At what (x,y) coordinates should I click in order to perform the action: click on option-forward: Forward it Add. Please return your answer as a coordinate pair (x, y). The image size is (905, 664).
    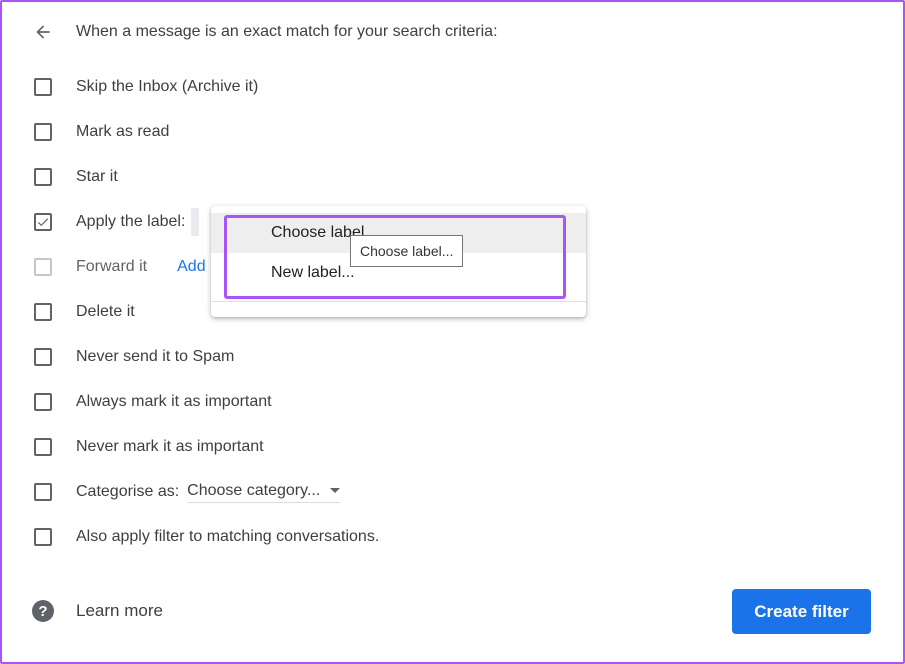
    Looking at the image, I should click on (120, 267).